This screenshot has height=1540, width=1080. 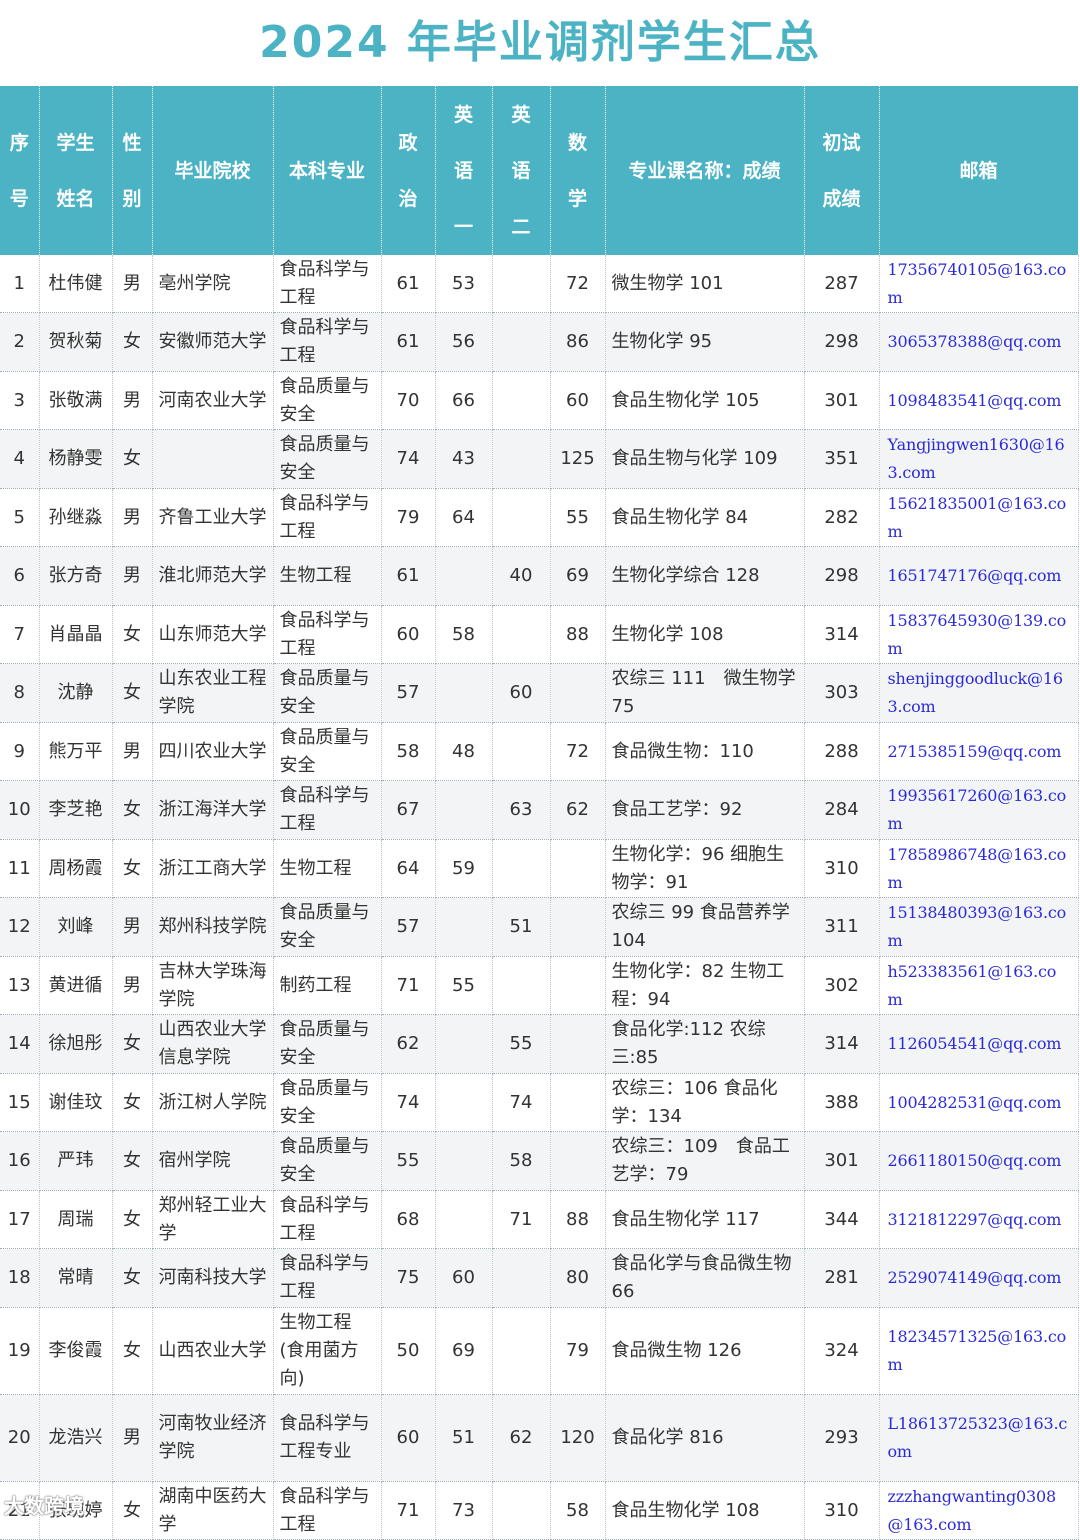 I want to click on cell-school: 浙江海洋大学, so click(x=213, y=810).